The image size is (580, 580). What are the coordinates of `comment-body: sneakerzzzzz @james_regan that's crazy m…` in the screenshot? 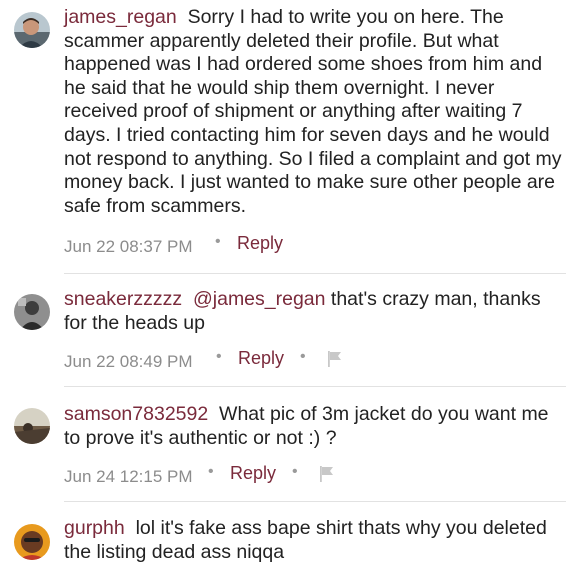 It's located at (316, 311).